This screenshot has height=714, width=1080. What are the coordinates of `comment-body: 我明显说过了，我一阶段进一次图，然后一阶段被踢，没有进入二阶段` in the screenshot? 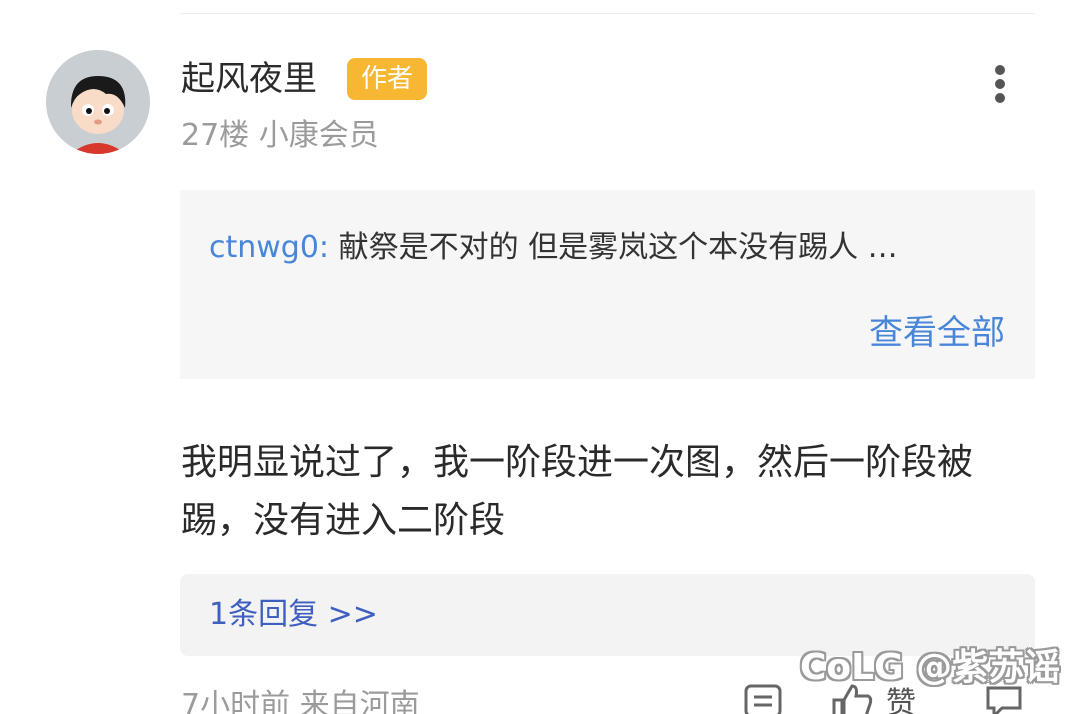 It's located at (577, 491).